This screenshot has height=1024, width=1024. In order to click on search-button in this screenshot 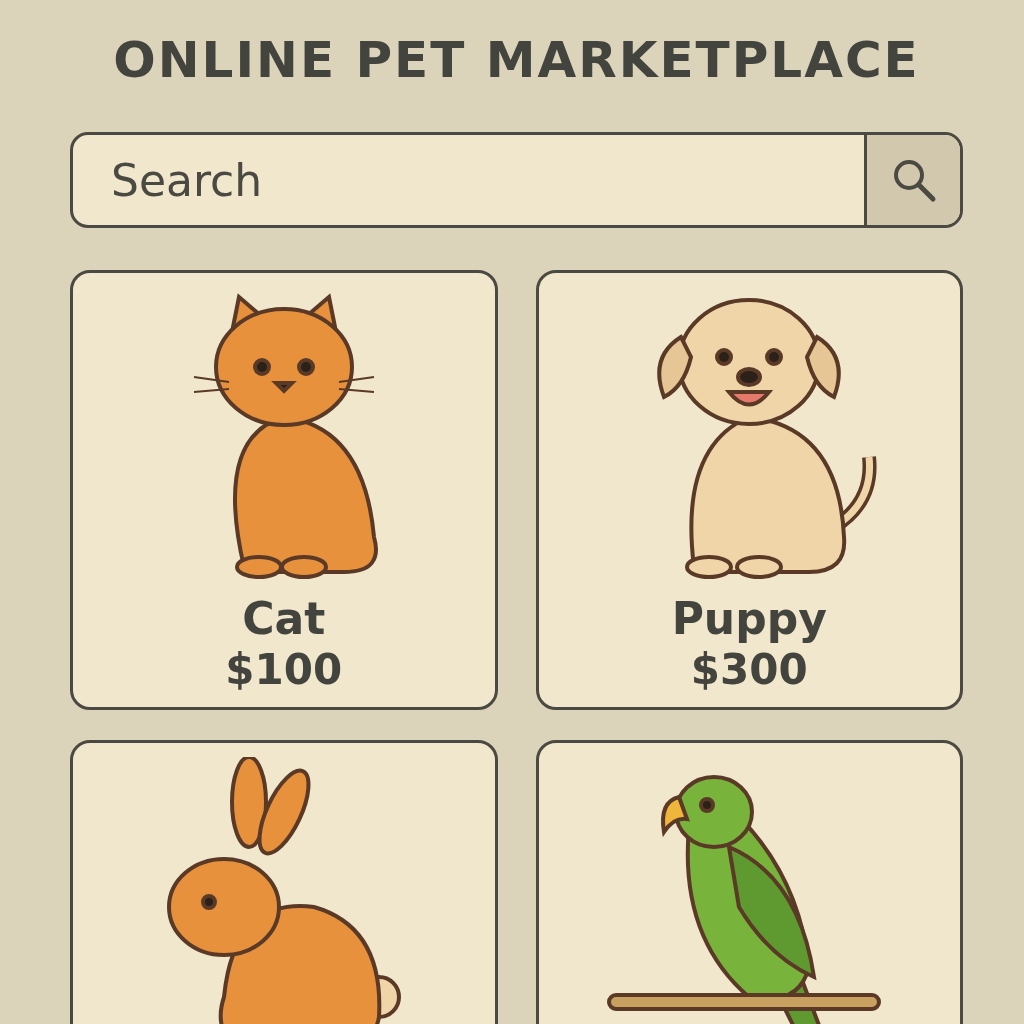, I will do `click(912, 180)`.